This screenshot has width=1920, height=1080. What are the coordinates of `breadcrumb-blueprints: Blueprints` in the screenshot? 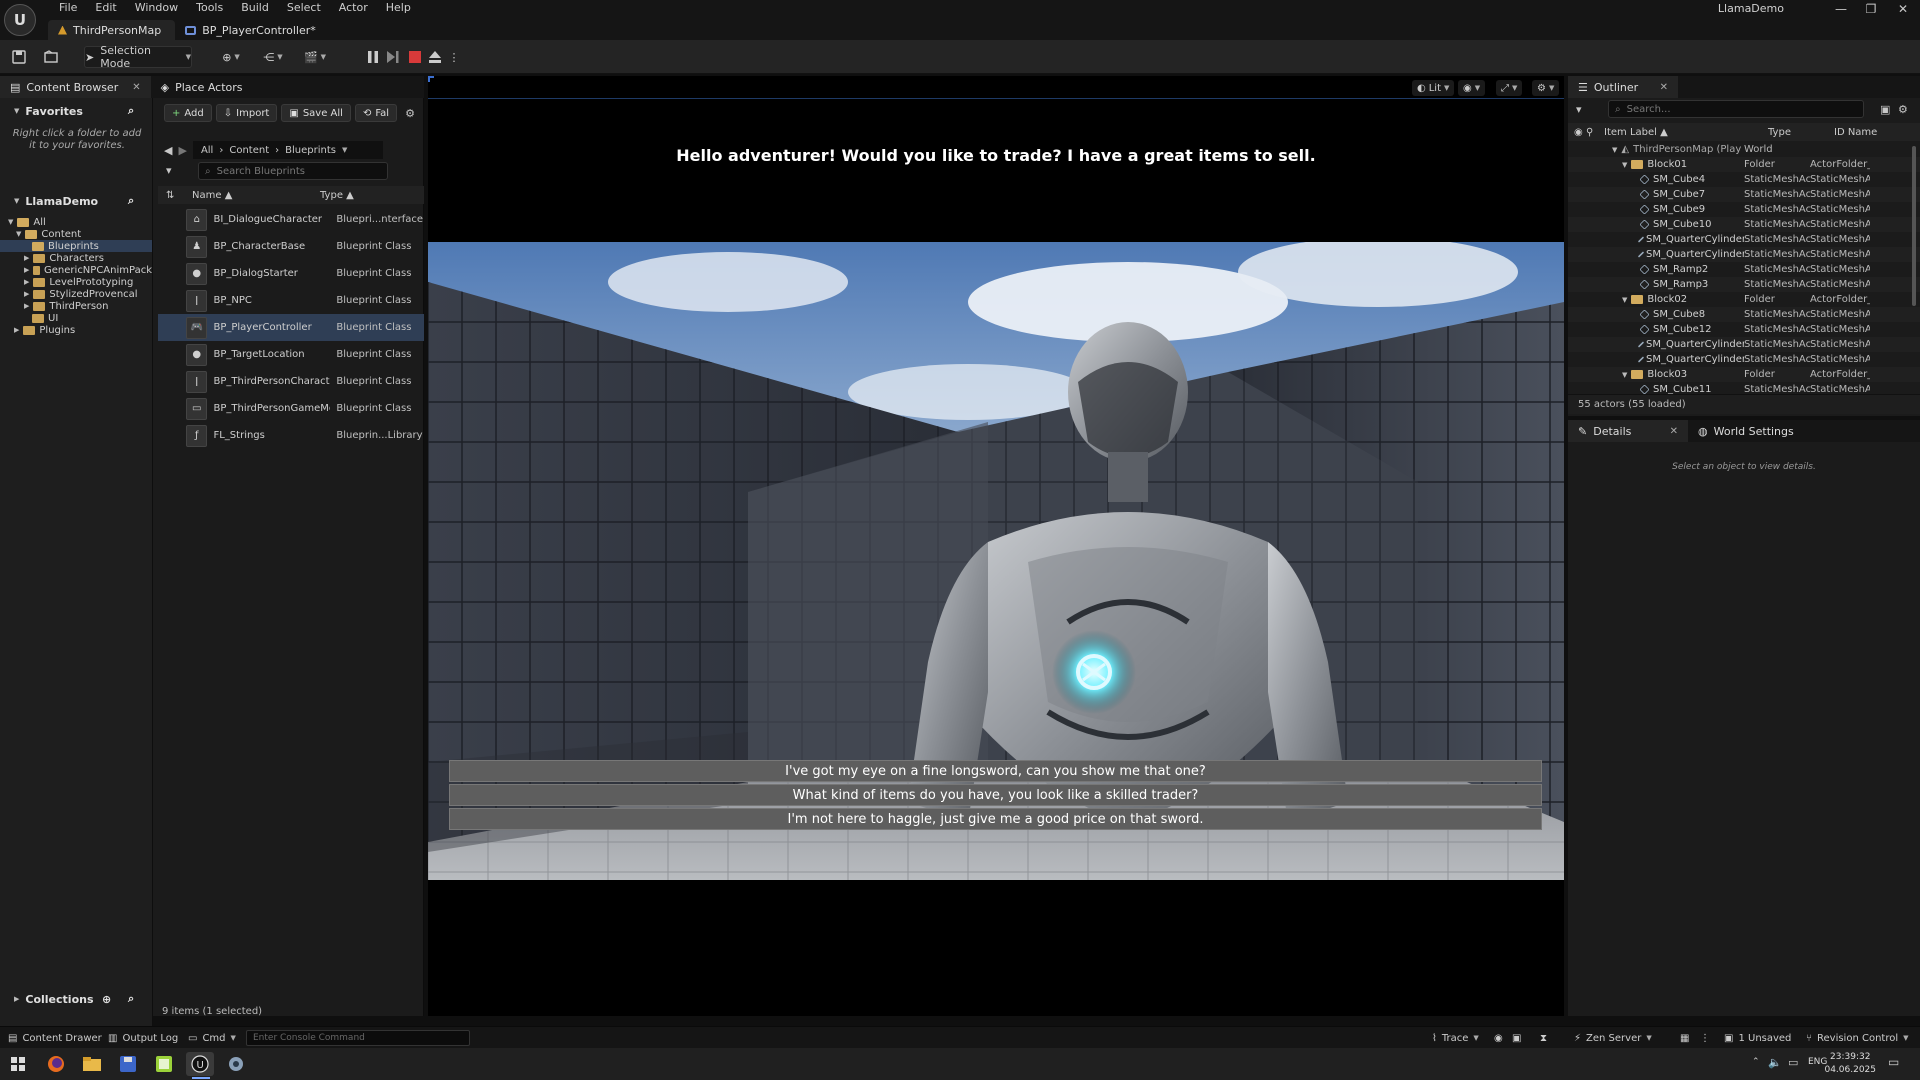 It's located at (310, 150).